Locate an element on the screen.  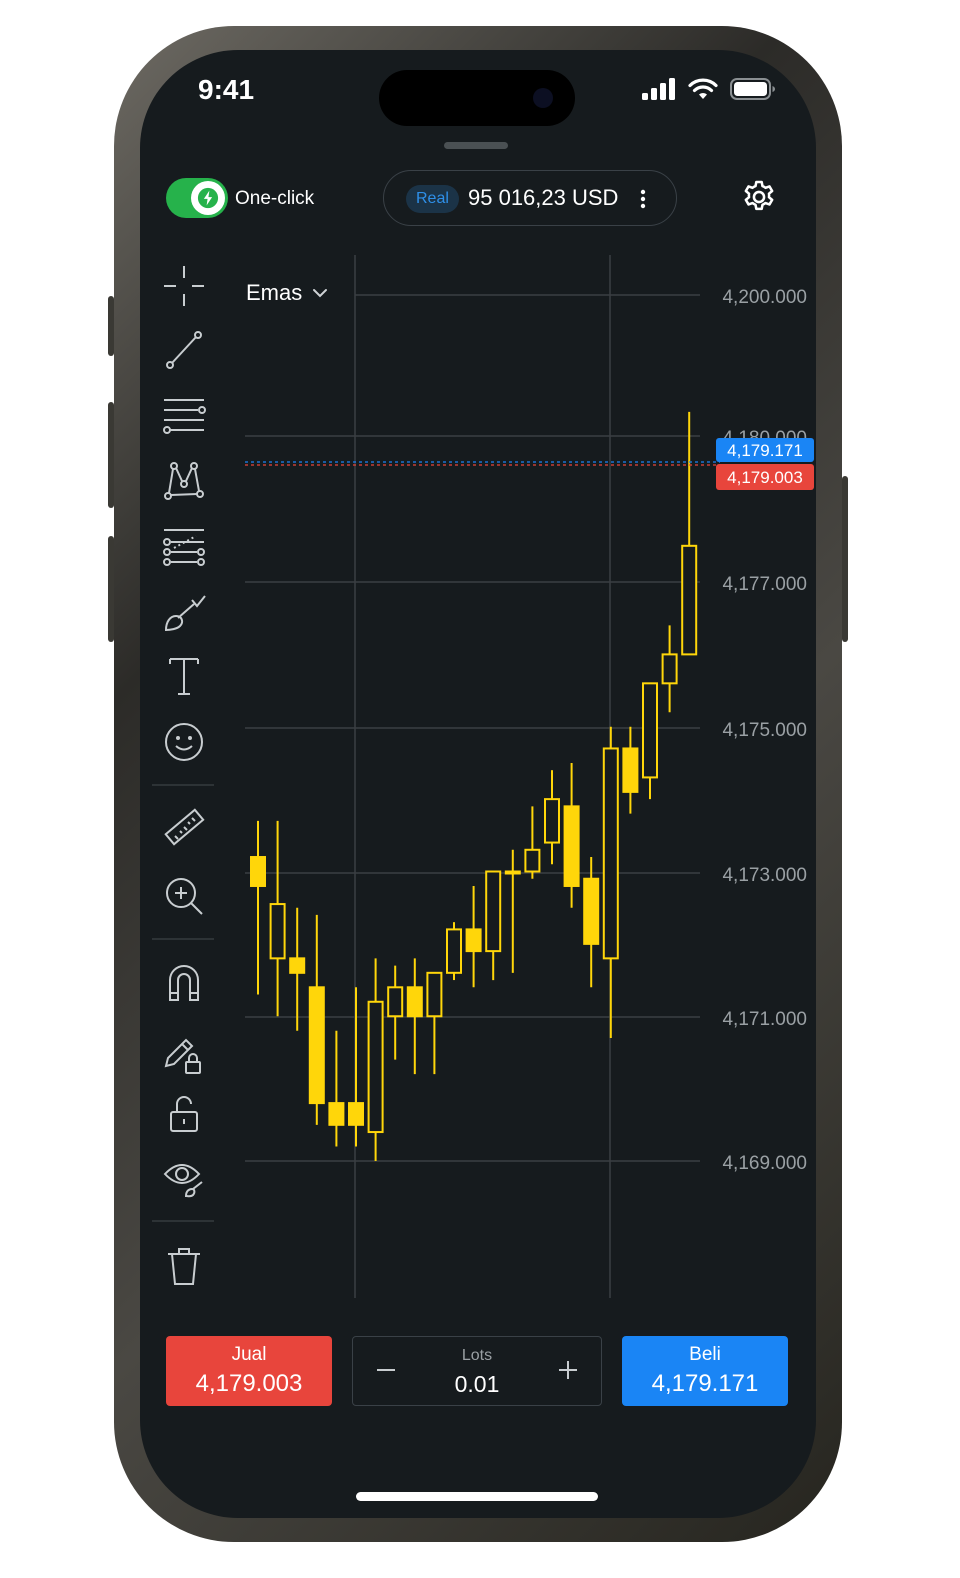
unlock-tool is located at coordinates (184, 1114).